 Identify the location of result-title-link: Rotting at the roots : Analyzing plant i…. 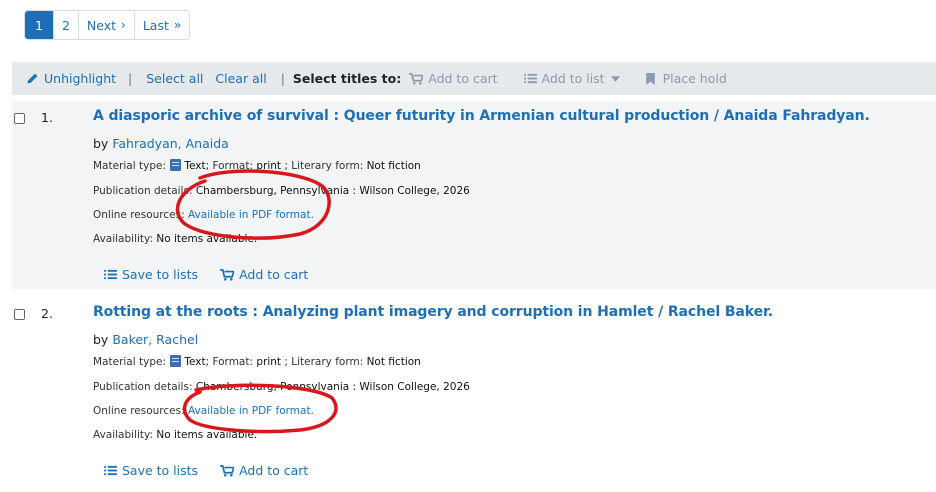
(433, 312).